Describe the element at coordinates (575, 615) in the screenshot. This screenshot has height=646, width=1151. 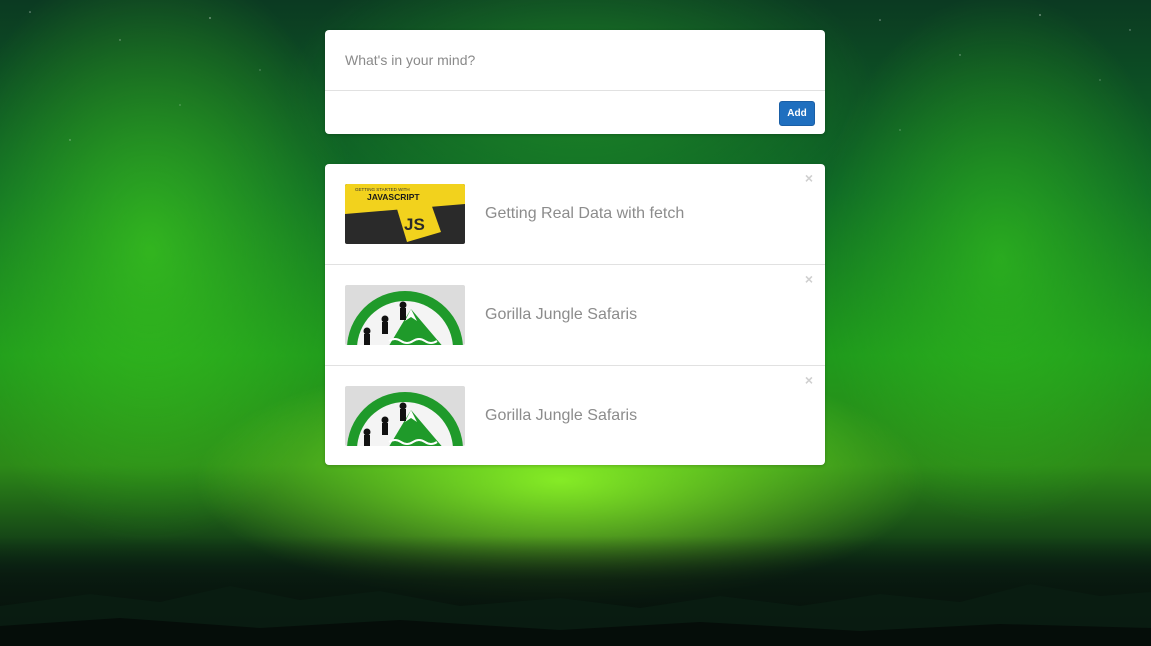
I see `mountain-silhouette` at that location.